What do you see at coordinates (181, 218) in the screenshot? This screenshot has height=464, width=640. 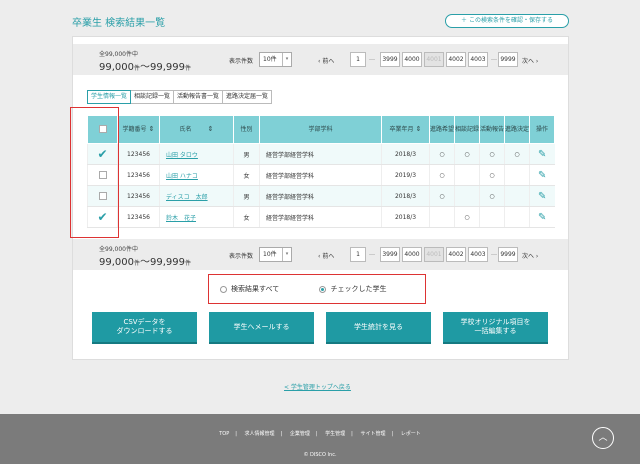 I see `student-name-link: 鈴木 花子` at bounding box center [181, 218].